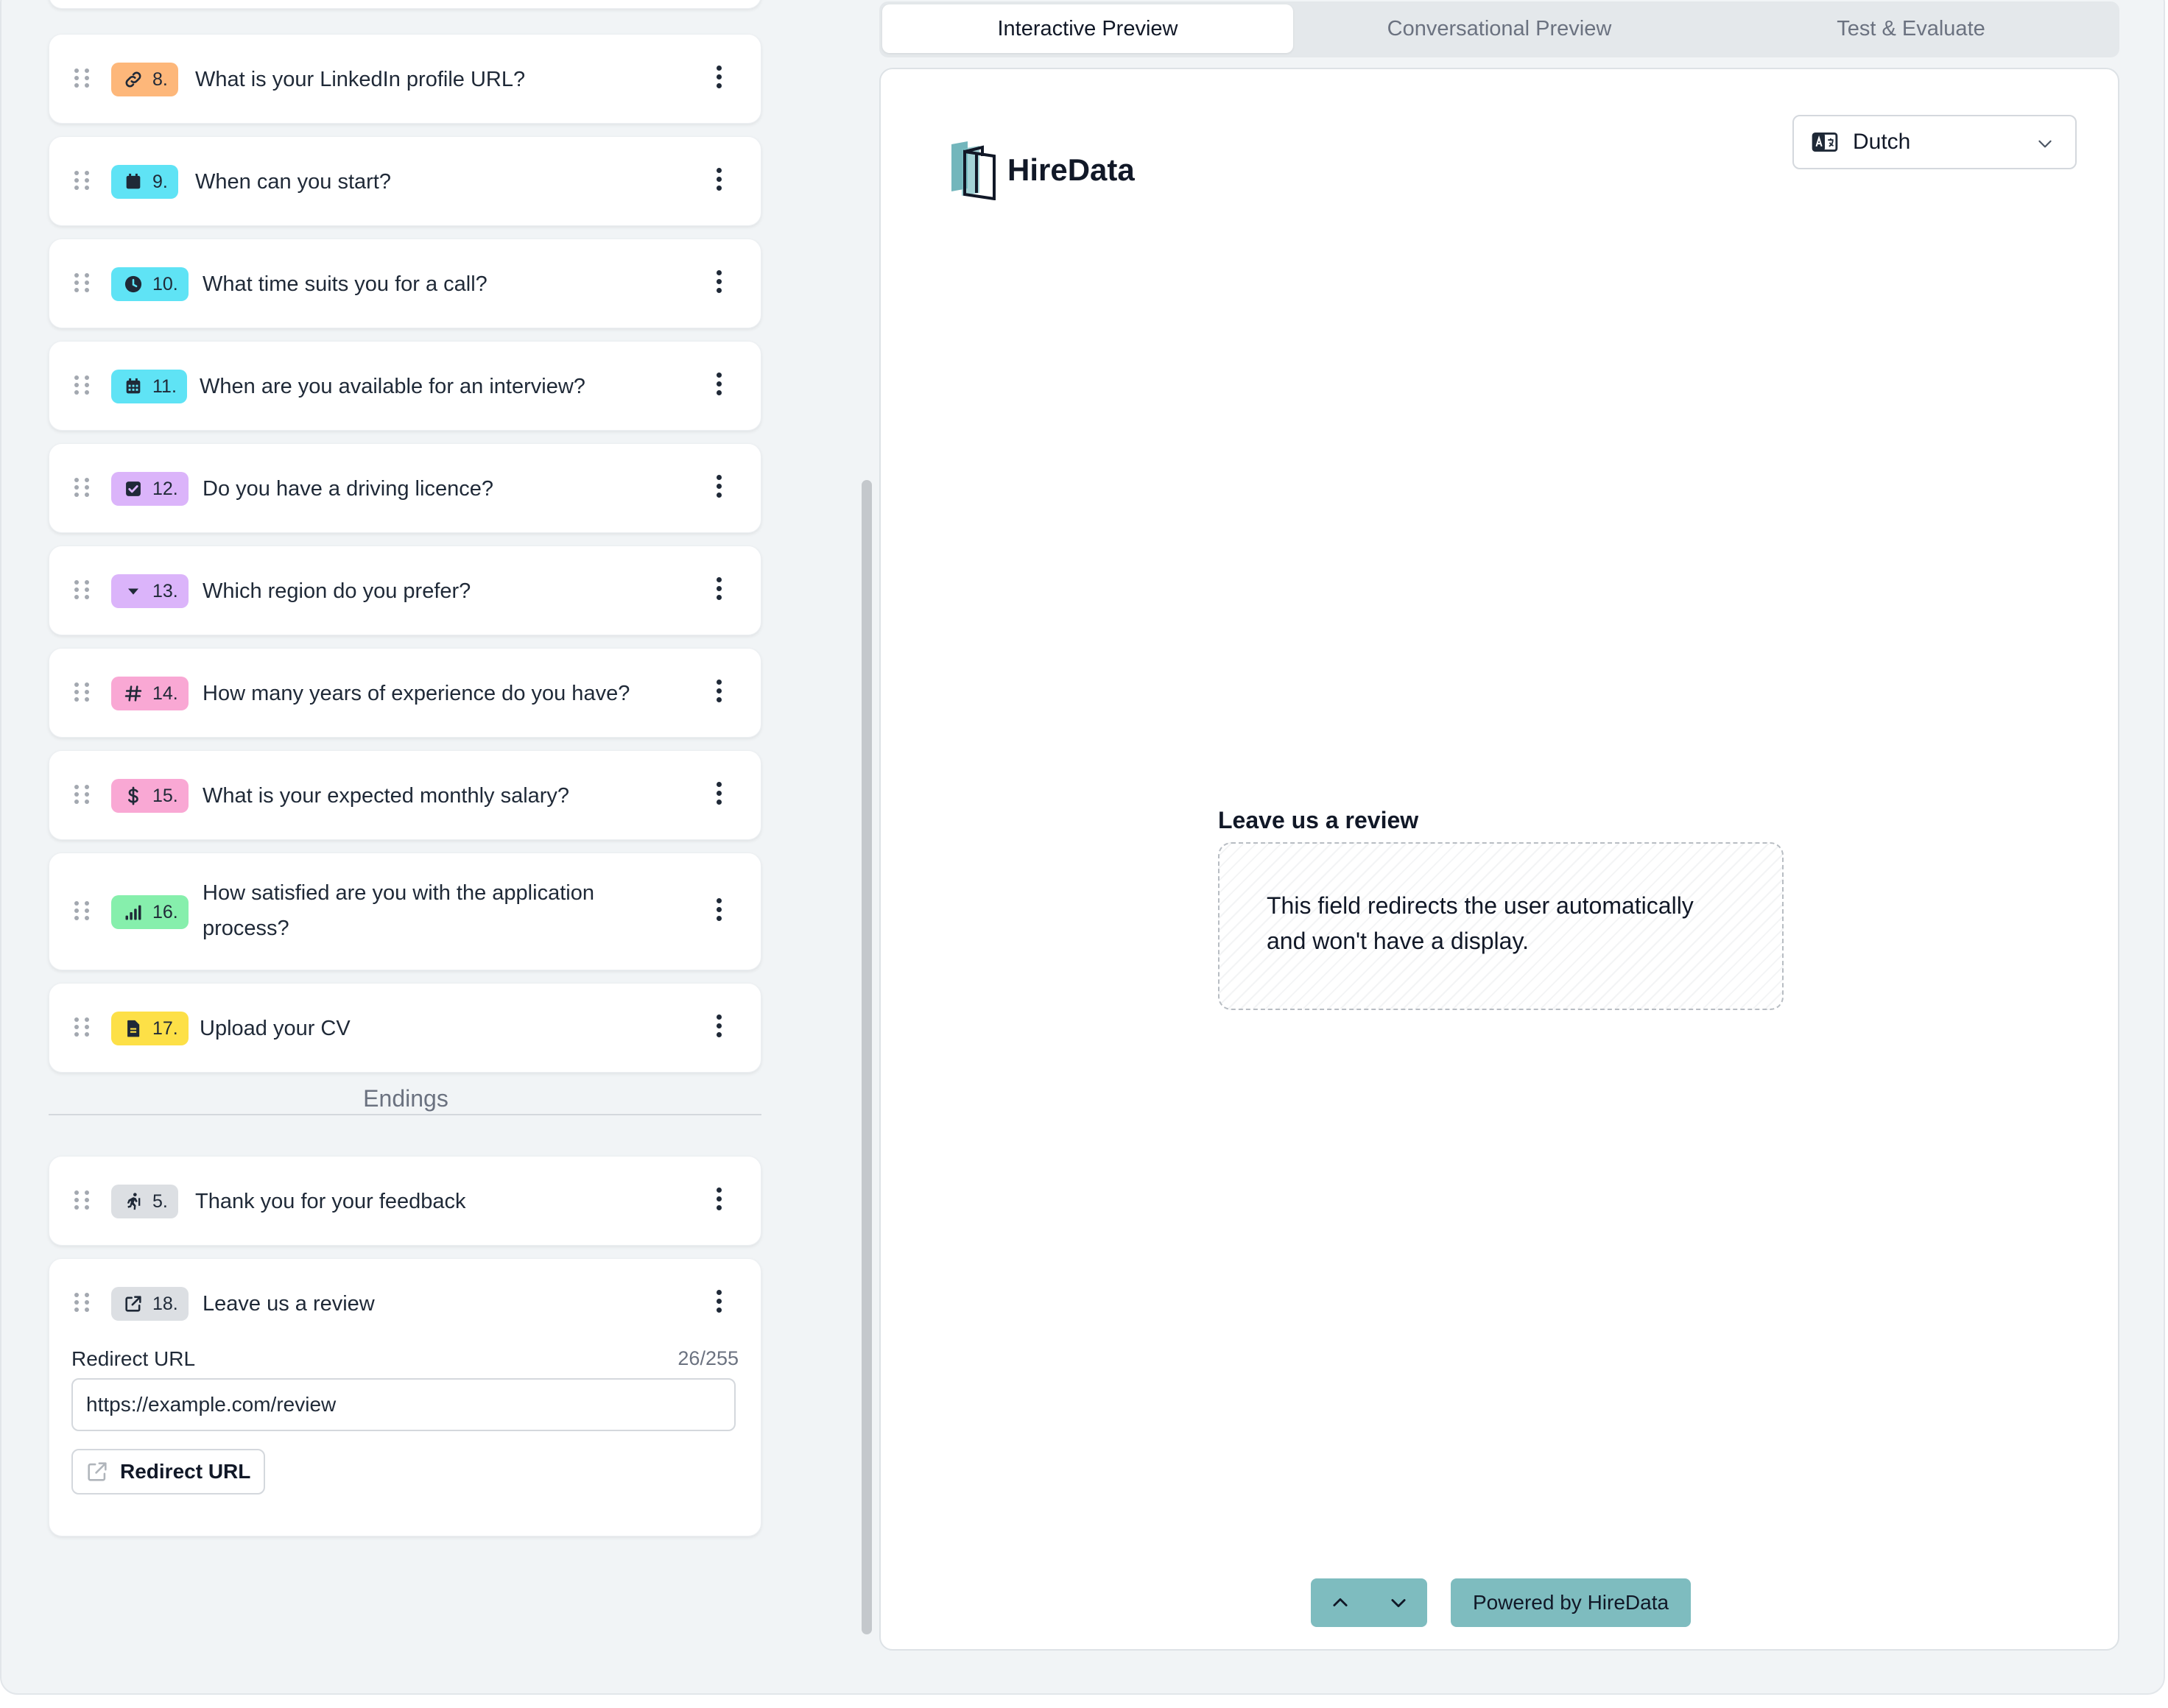 This screenshot has width=2168, height=1708. Describe the element at coordinates (150, 693) in the screenshot. I see `question-type-badge: 14.` at that location.